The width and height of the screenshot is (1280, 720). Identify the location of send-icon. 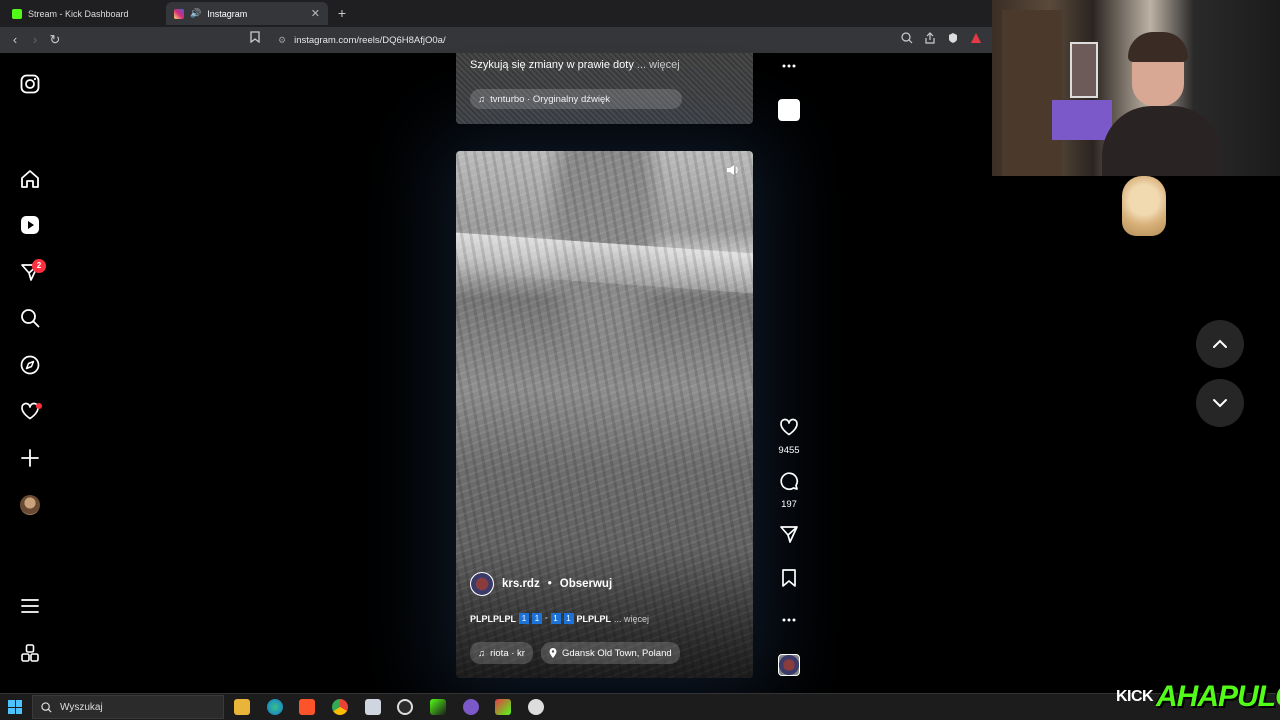
(789, 534).